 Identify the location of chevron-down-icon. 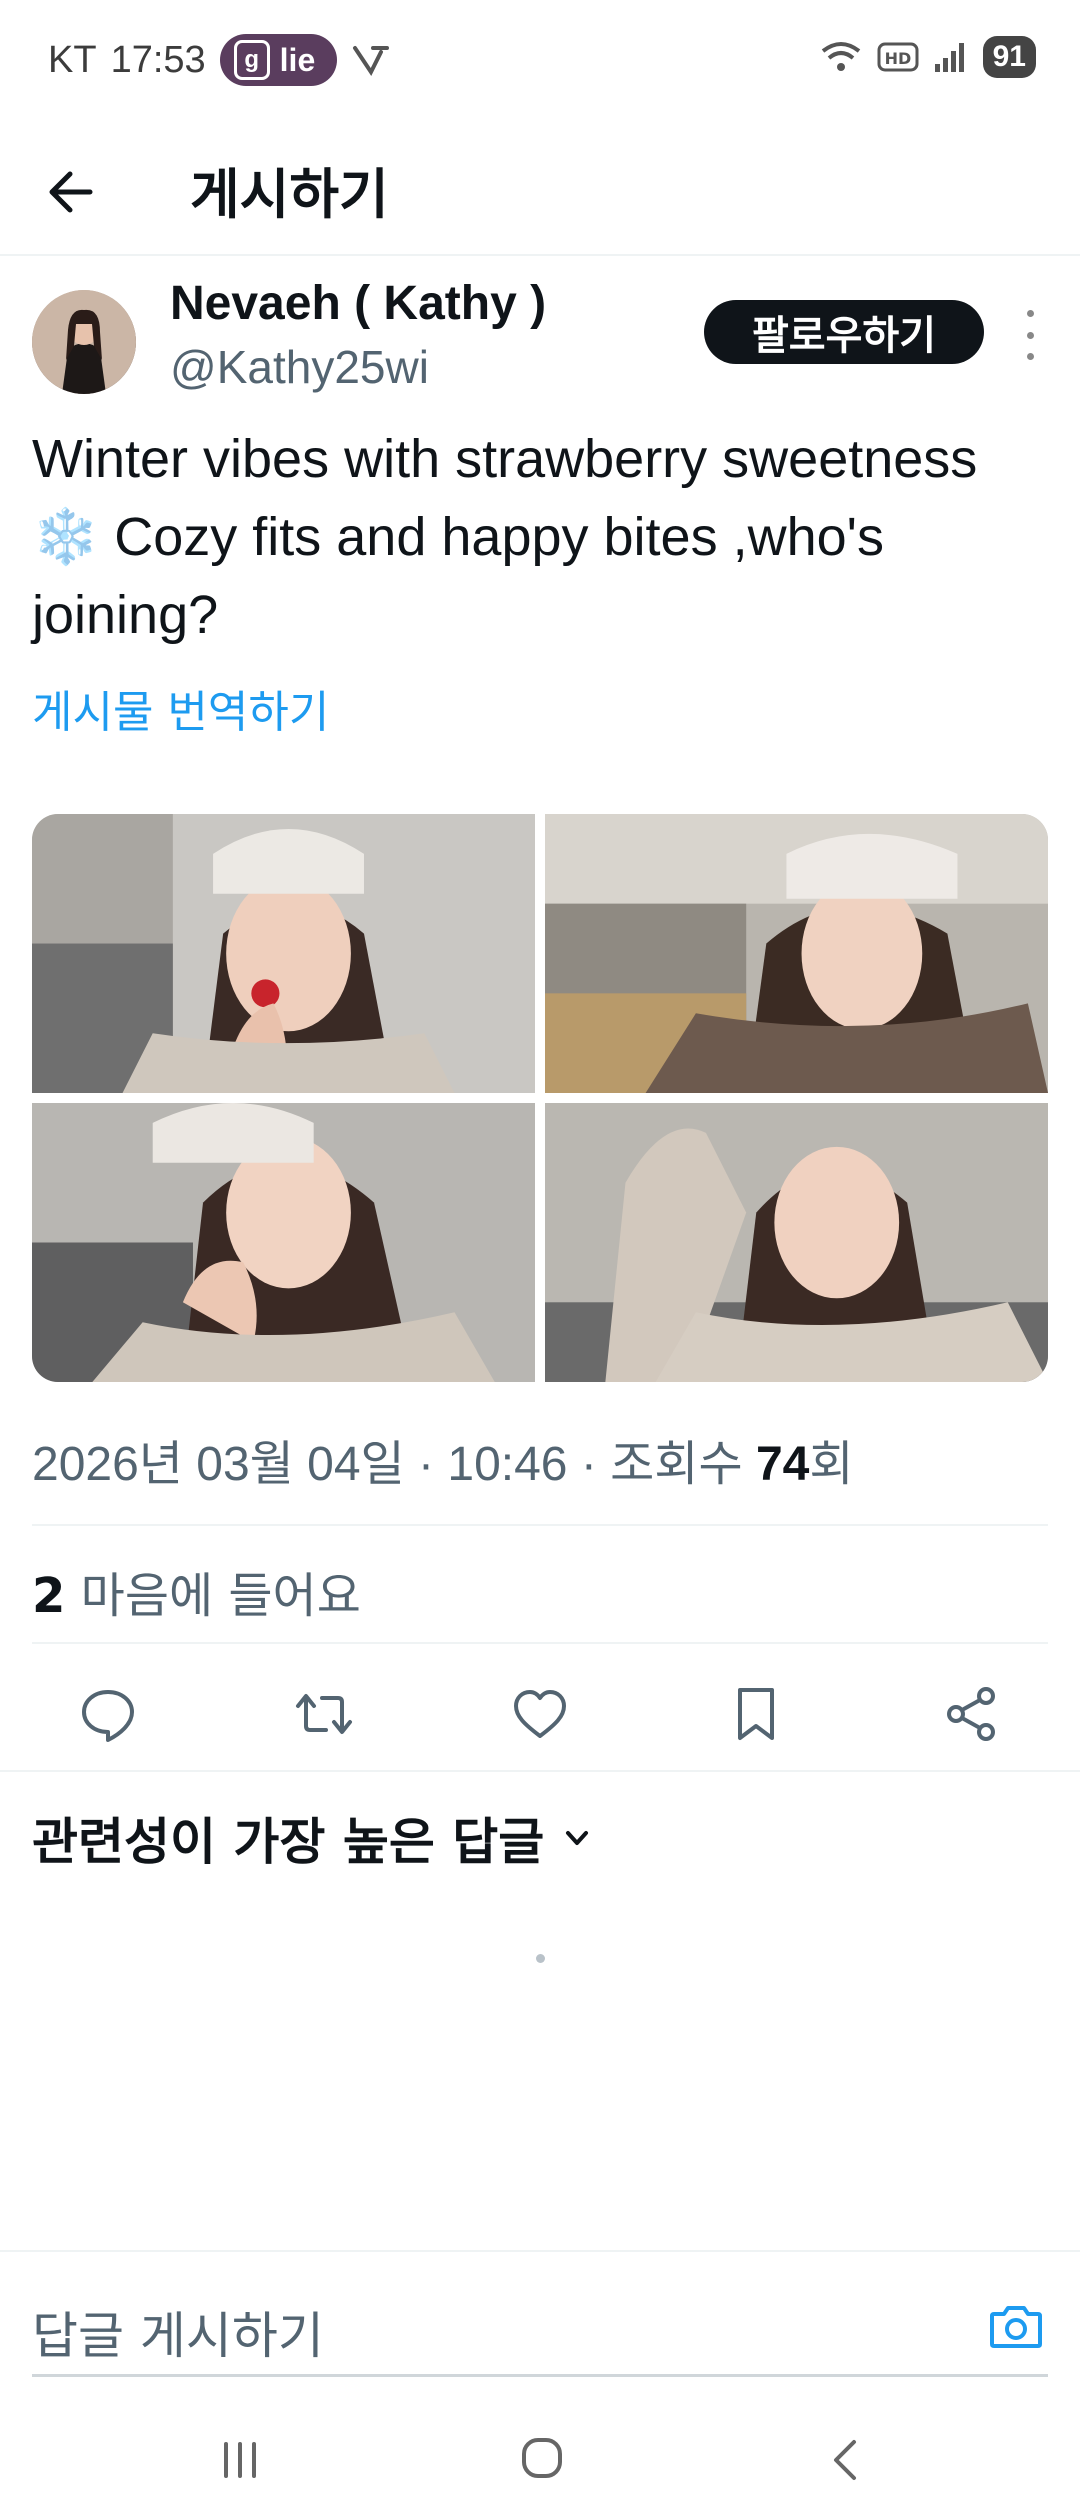
(577, 1838).